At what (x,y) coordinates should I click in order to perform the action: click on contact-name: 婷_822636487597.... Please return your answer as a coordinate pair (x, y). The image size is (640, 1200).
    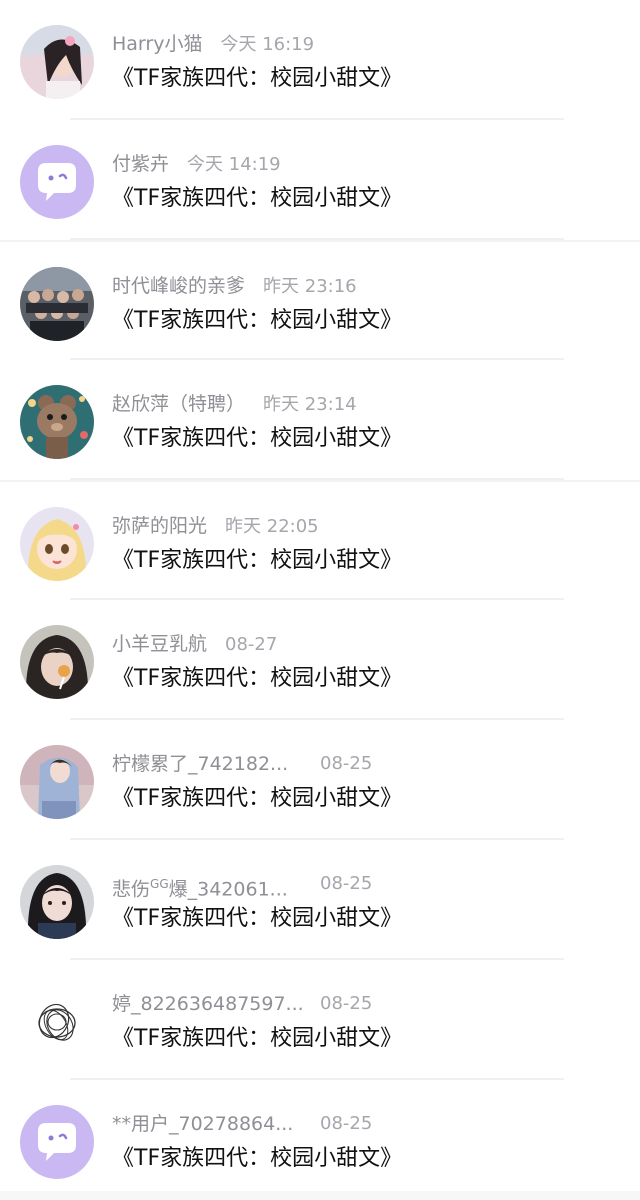
    Looking at the image, I should click on (208, 1004).